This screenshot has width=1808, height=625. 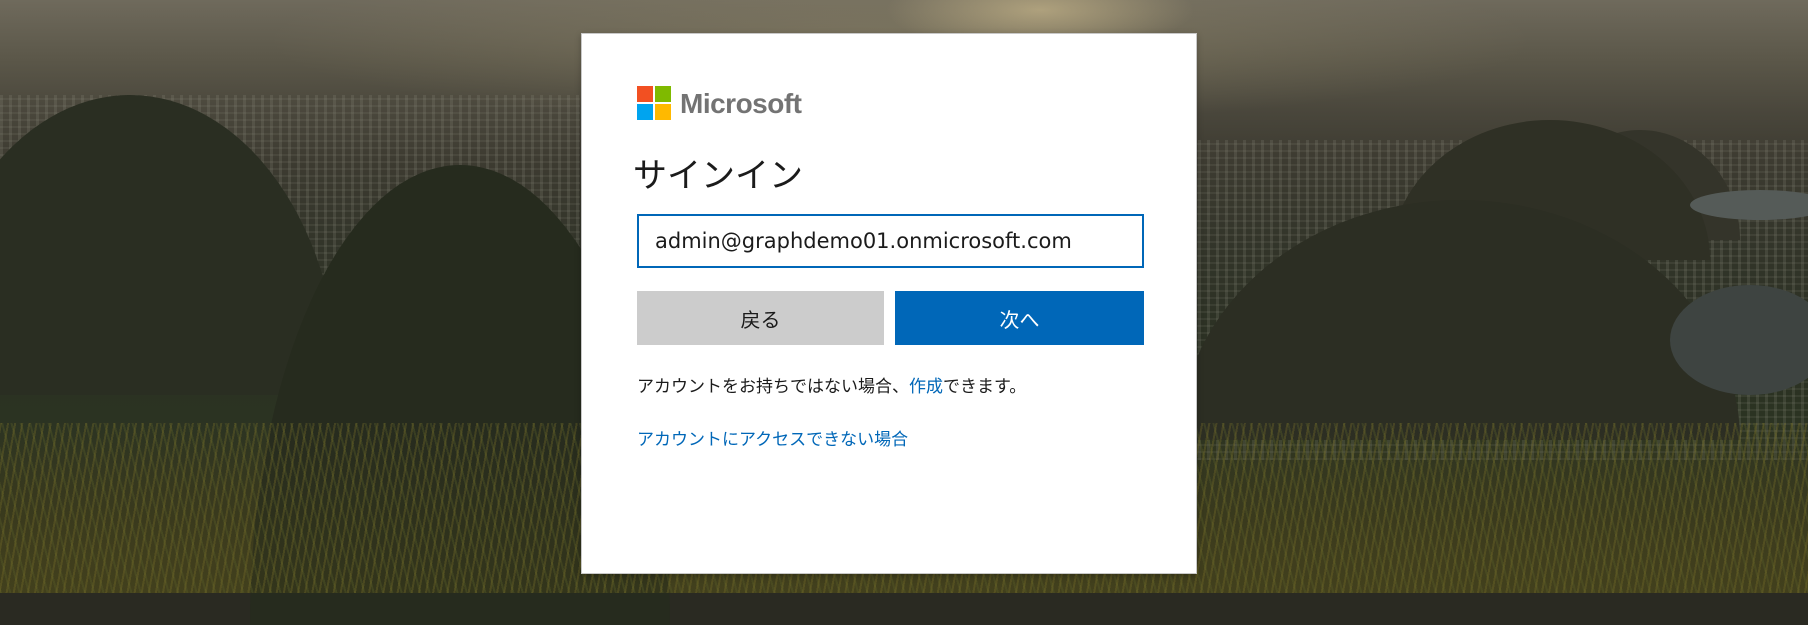 I want to click on no-account-prefix: アカウントをお持ちではない場合、, so click(x=773, y=387).